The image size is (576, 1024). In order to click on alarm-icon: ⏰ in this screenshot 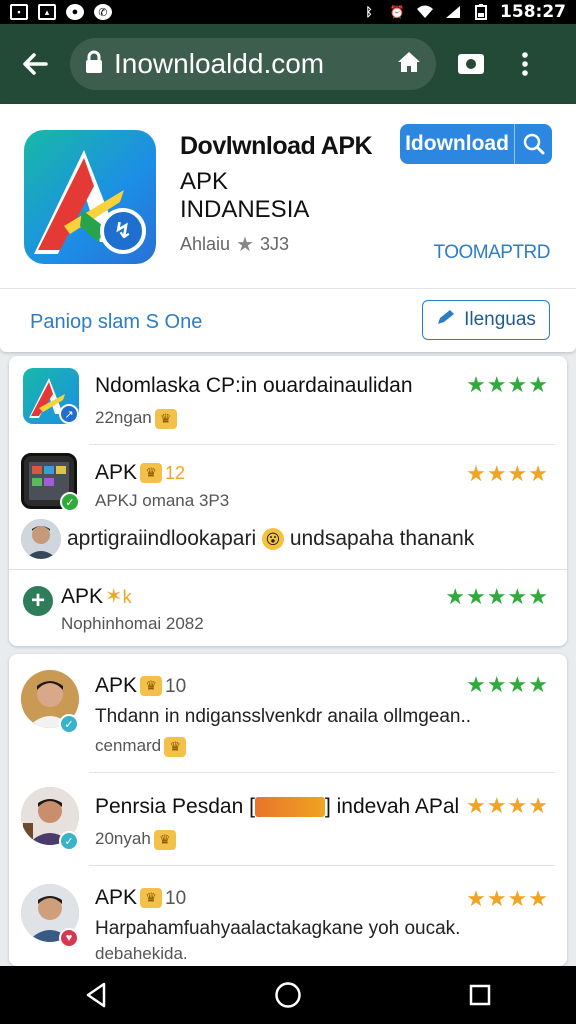, I will do `click(397, 12)`.